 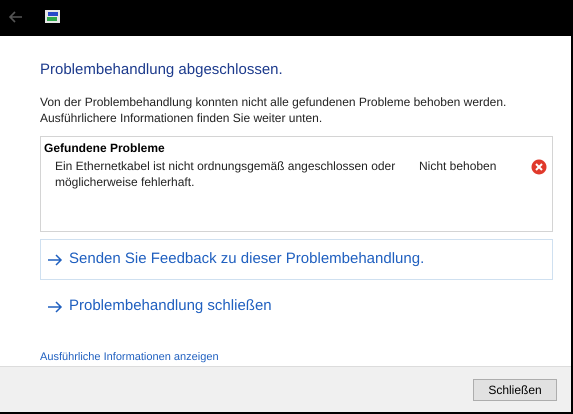 What do you see at coordinates (539, 167) in the screenshot?
I see `error-icon` at bounding box center [539, 167].